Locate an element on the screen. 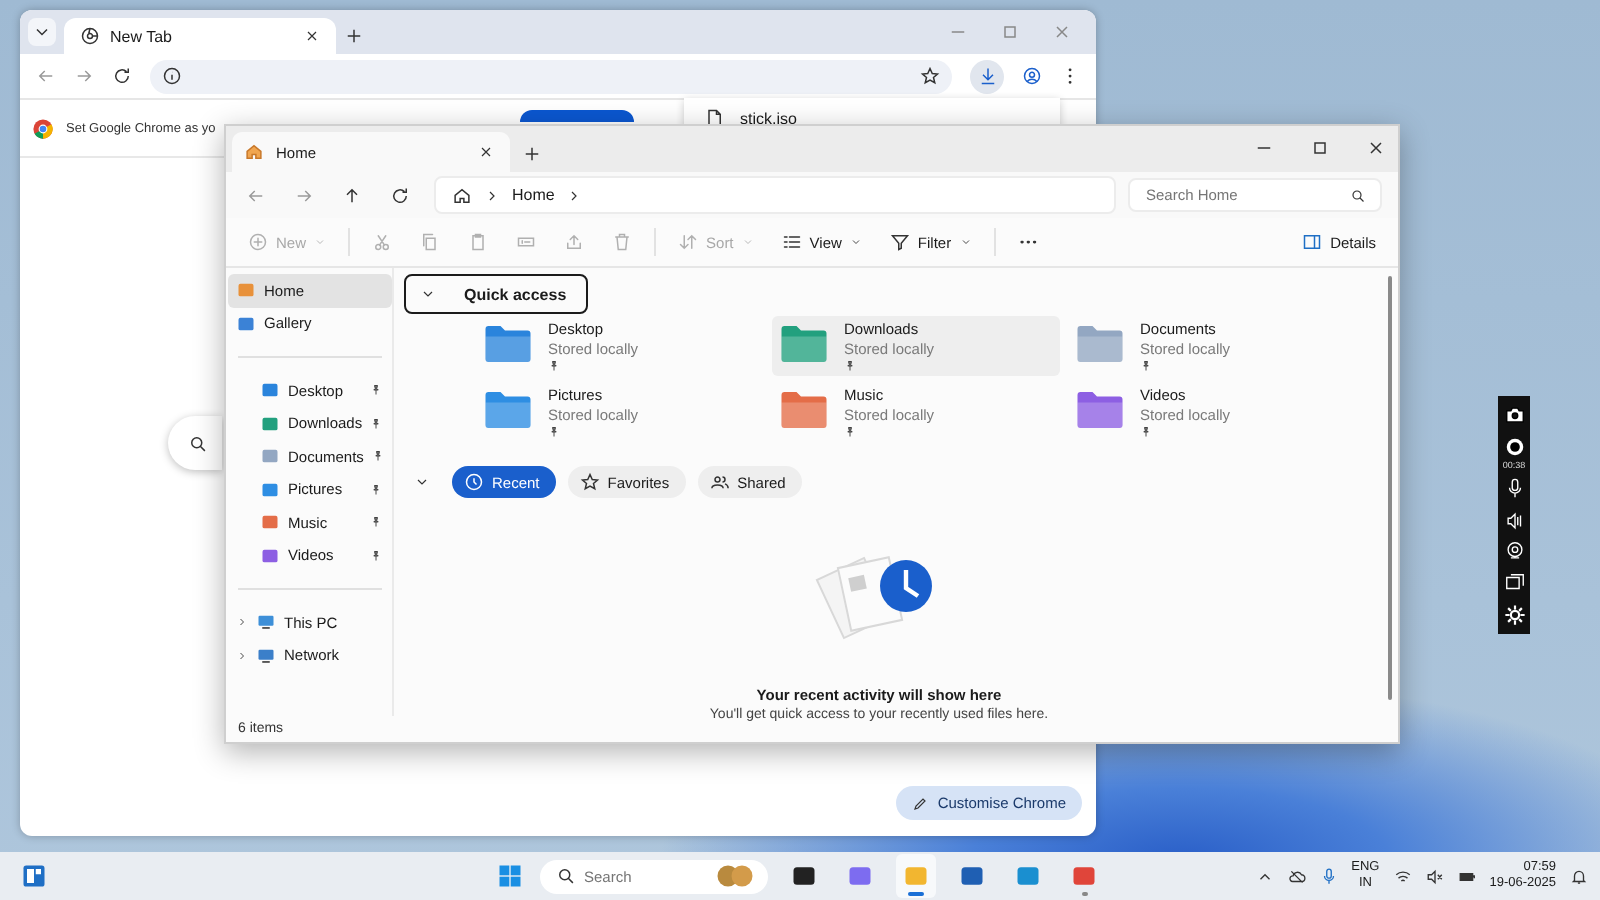 This screenshot has height=900, width=1600. search-highlight-icon is located at coordinates (735, 876).